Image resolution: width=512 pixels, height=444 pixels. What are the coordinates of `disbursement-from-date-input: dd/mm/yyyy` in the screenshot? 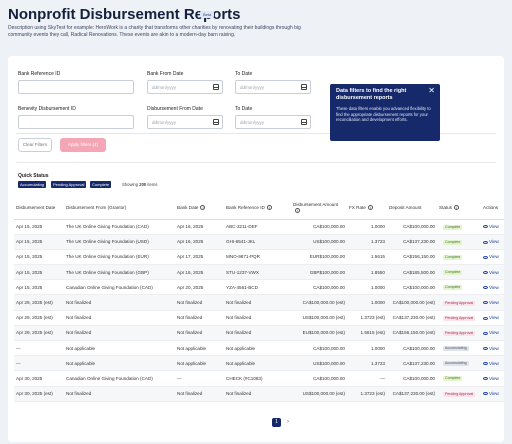 It's located at (185, 122).